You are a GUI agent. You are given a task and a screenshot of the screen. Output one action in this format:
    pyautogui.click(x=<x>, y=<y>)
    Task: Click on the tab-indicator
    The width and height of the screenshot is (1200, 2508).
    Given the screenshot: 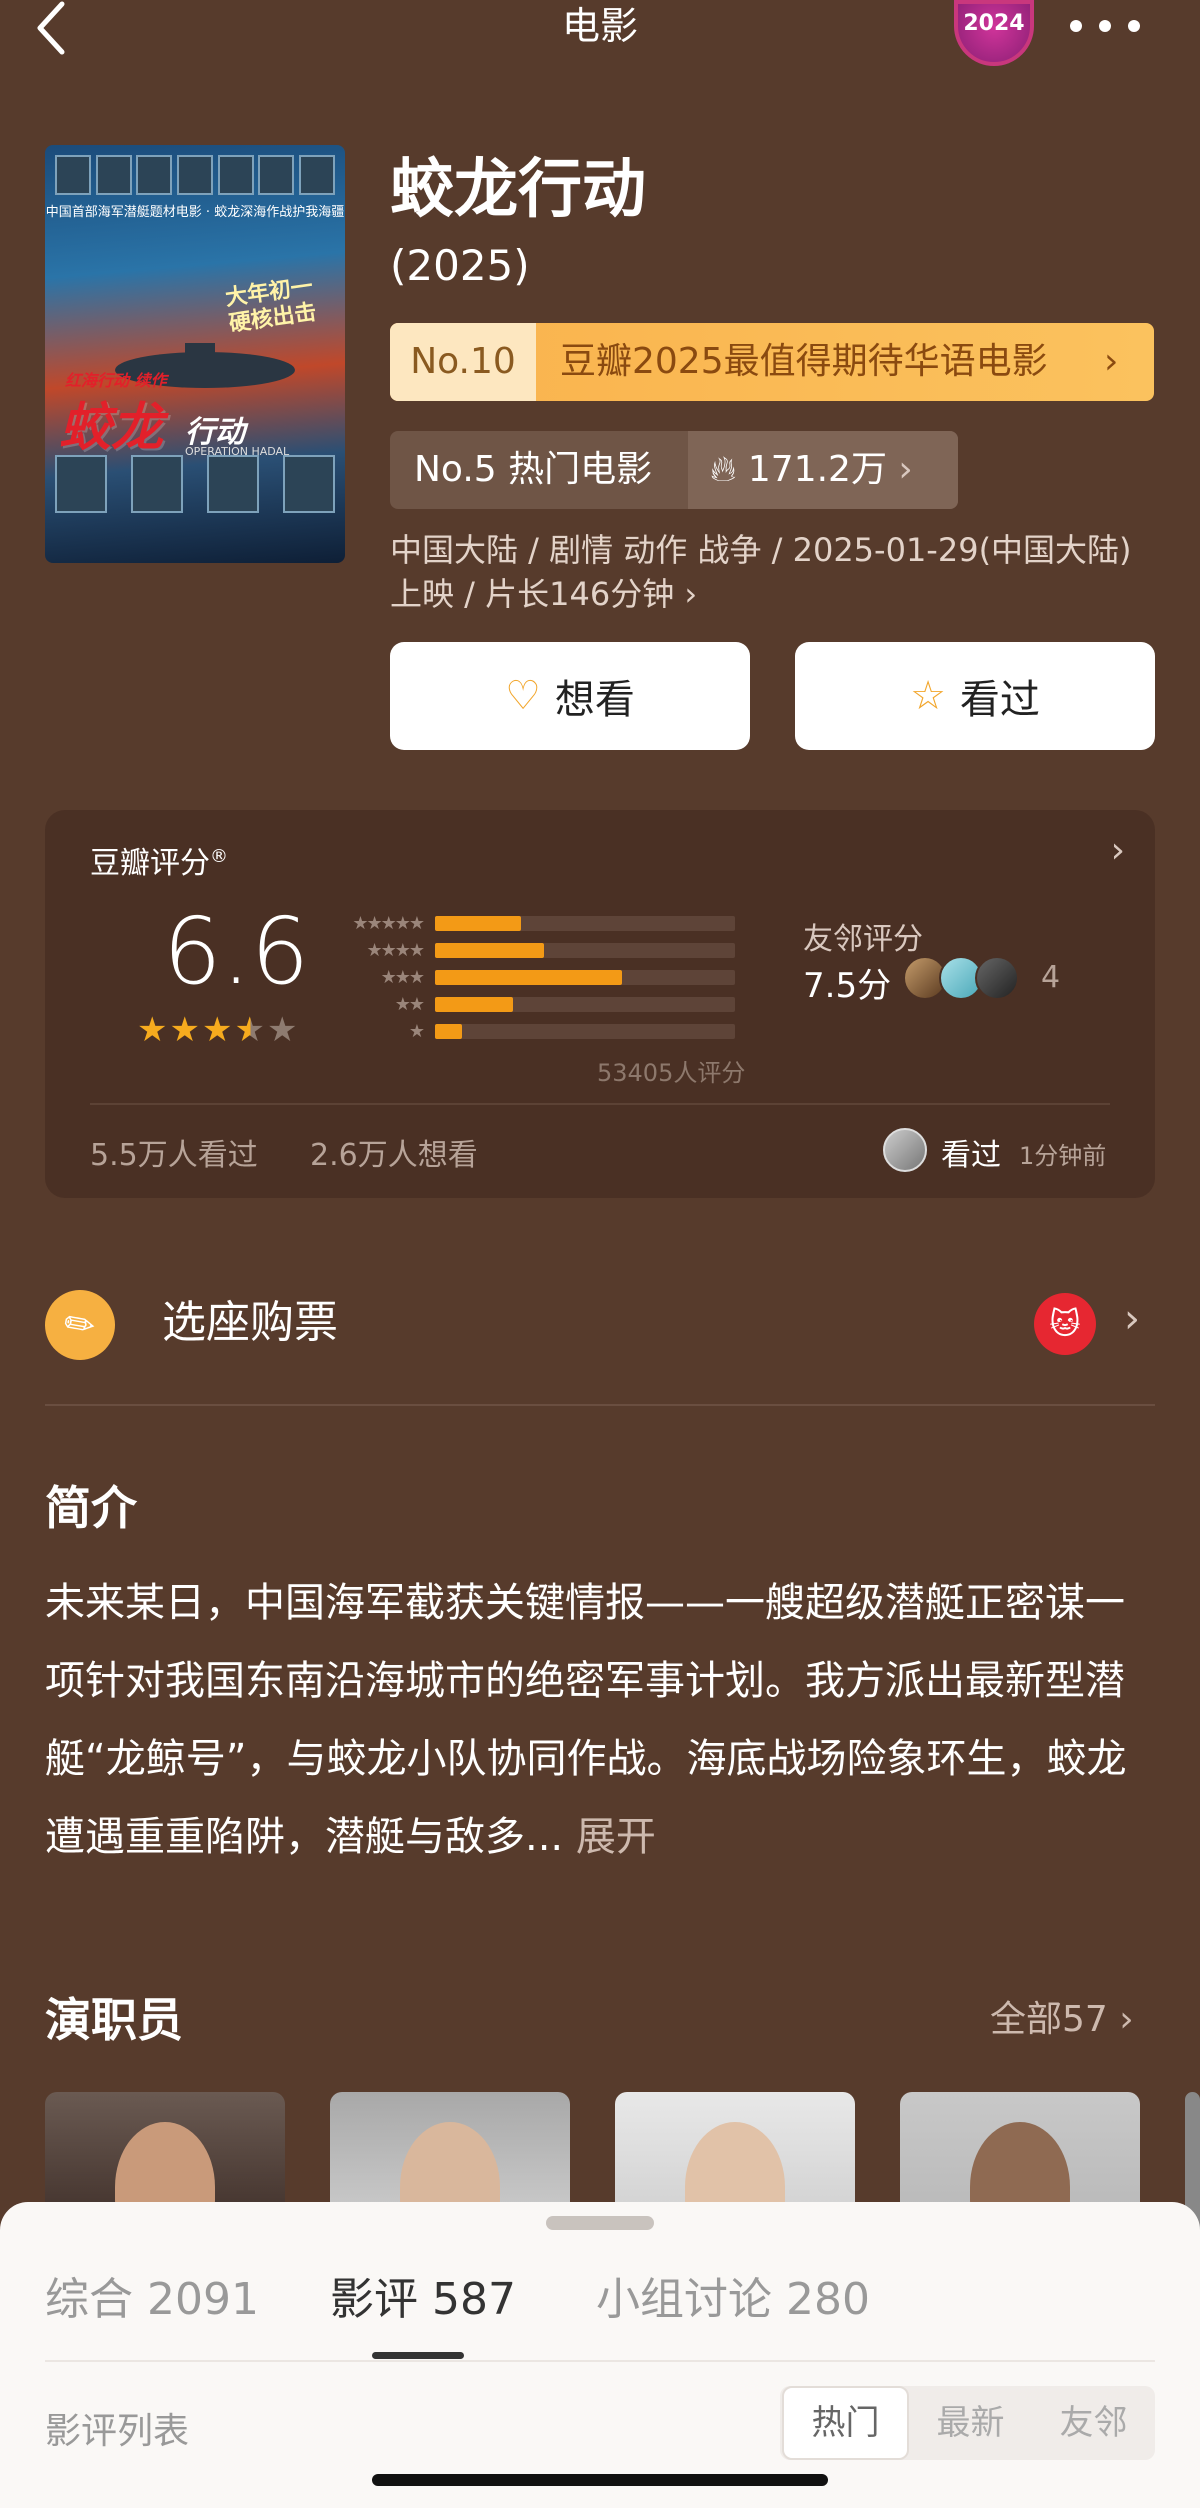 What is the action you would take?
    pyautogui.click(x=418, y=2355)
    